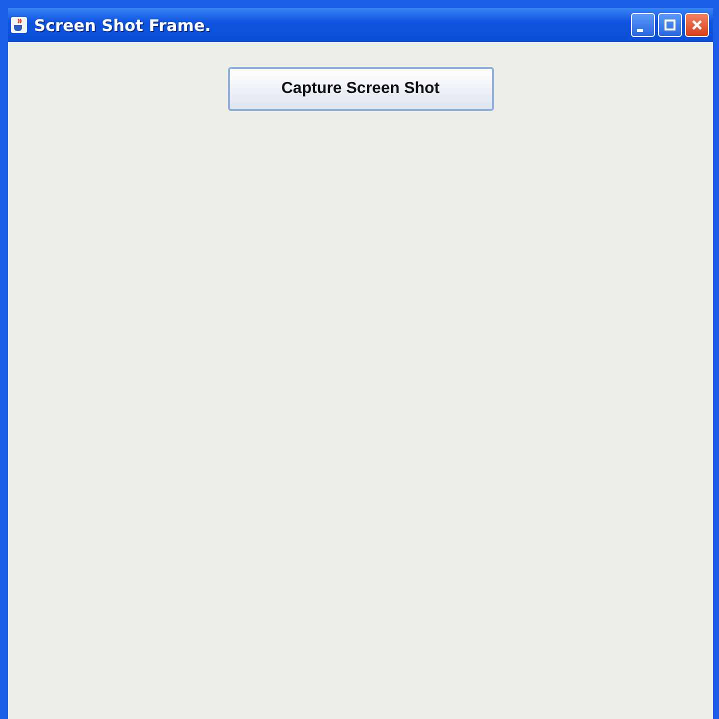 This screenshot has width=719, height=719. I want to click on minimize-icon, so click(640, 30).